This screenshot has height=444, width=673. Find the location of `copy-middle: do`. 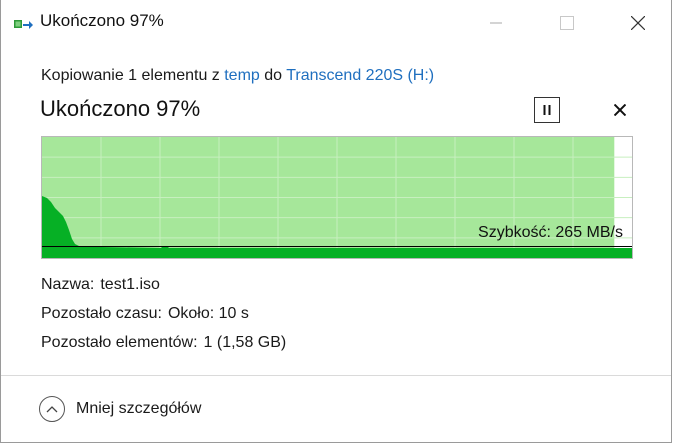

copy-middle: do is located at coordinates (273, 75).